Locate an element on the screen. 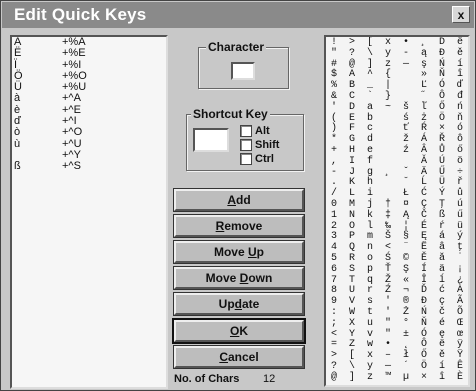  character-map-cell: k is located at coordinates (370, 216).